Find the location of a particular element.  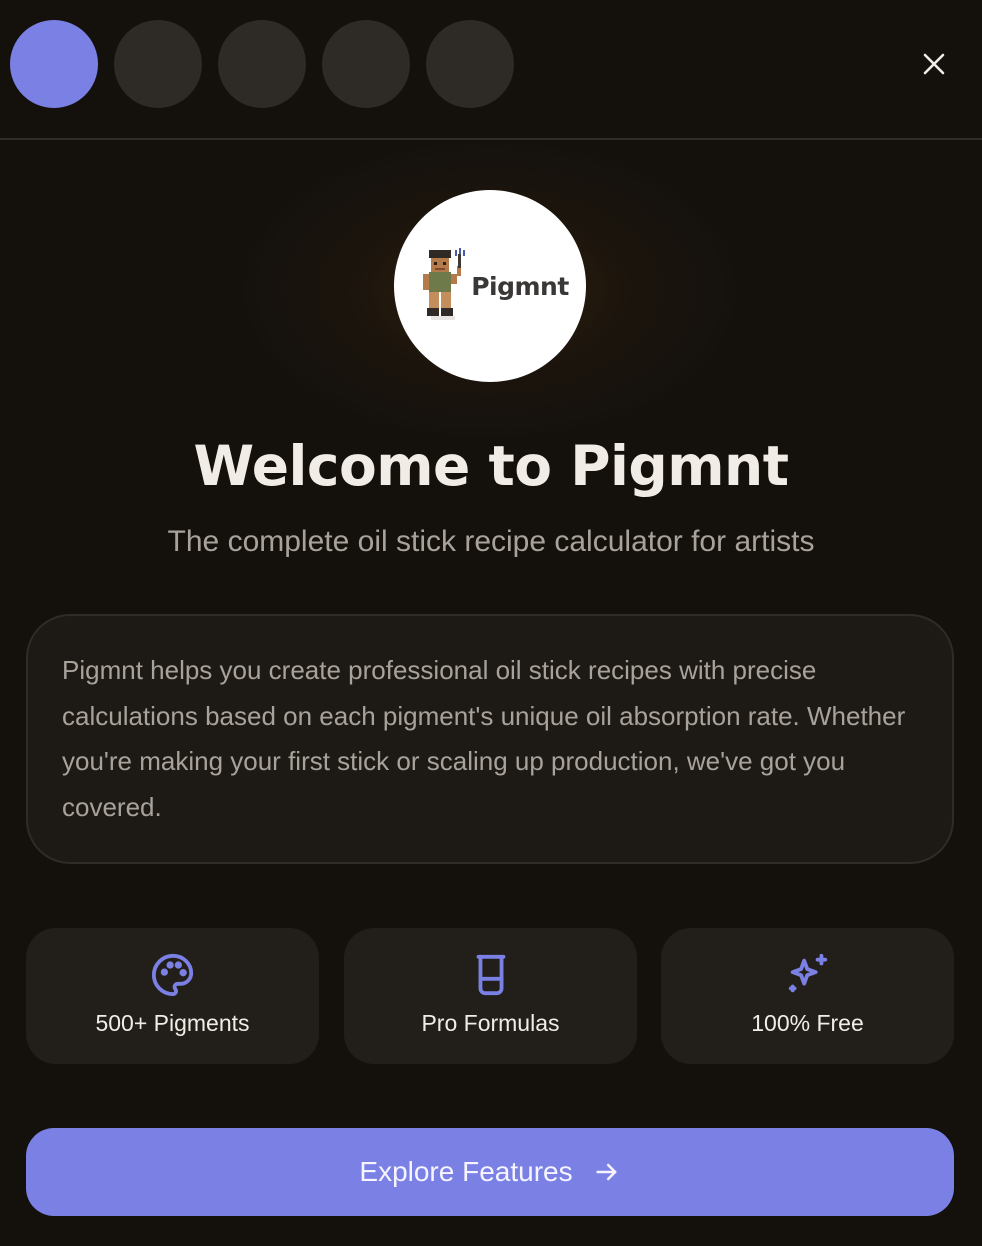

logo-wordmark: Pigmnt is located at coordinates (520, 286).